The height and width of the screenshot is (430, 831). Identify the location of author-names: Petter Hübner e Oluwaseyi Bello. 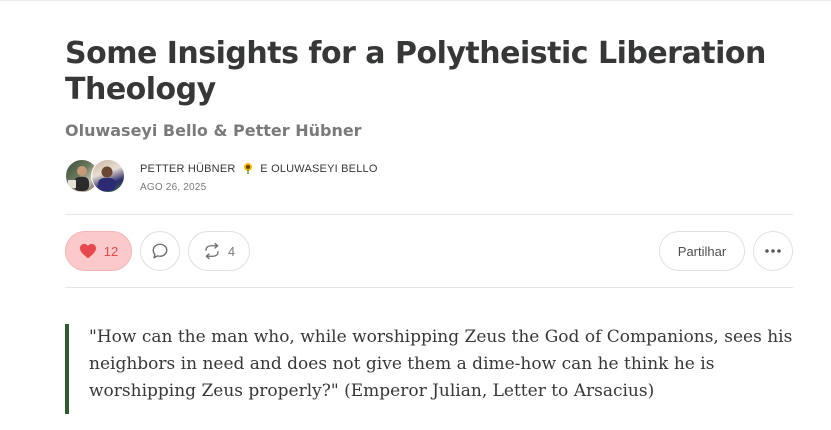
(259, 170).